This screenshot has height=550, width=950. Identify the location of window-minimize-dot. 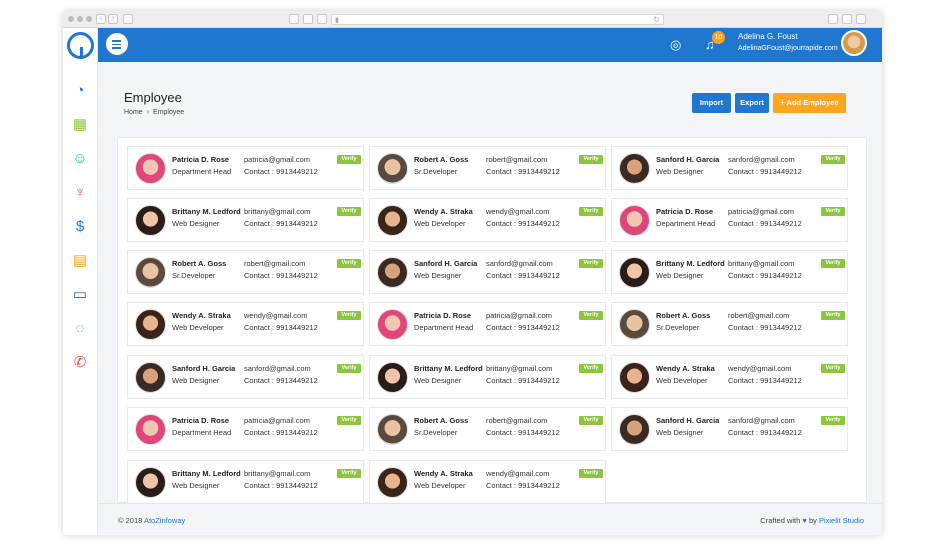
(80, 19).